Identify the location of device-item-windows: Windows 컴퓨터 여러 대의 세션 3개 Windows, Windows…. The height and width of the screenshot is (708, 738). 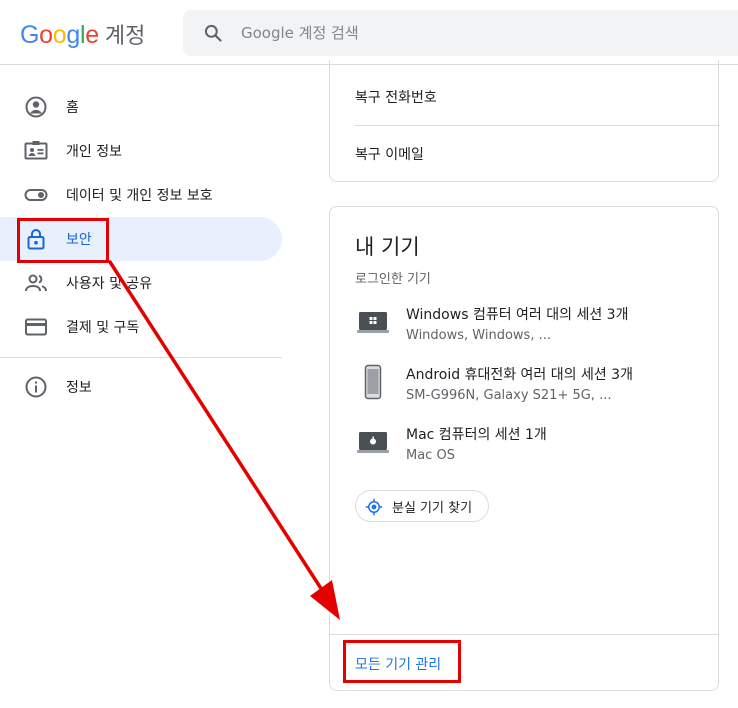
(530, 329).